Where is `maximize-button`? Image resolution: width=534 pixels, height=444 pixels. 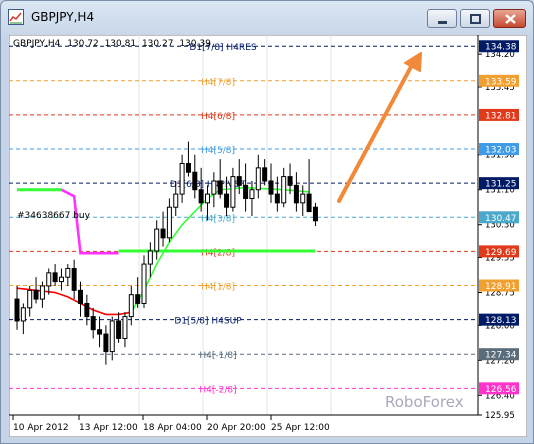 maximize-button is located at coordinates (475, 18).